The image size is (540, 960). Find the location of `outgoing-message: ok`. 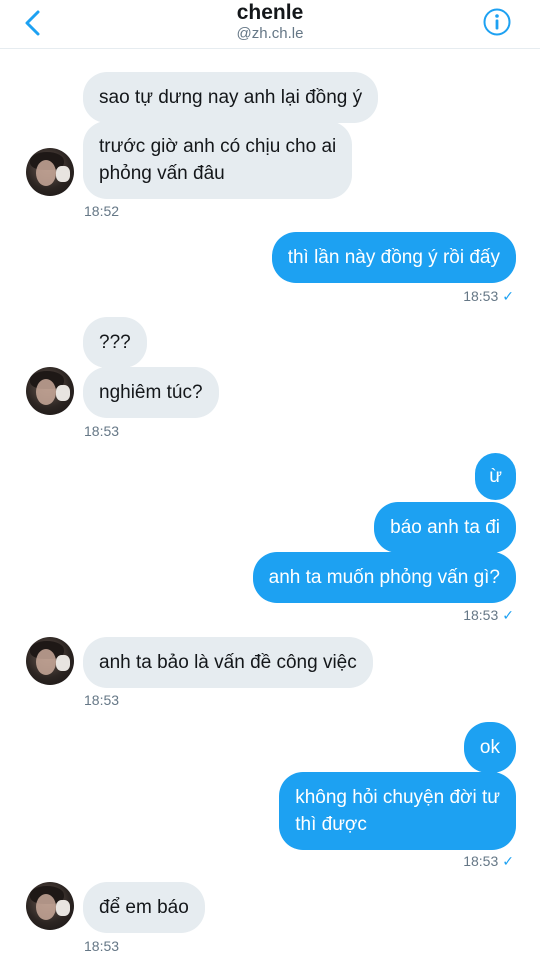

outgoing-message: ok is located at coordinates (489, 747).